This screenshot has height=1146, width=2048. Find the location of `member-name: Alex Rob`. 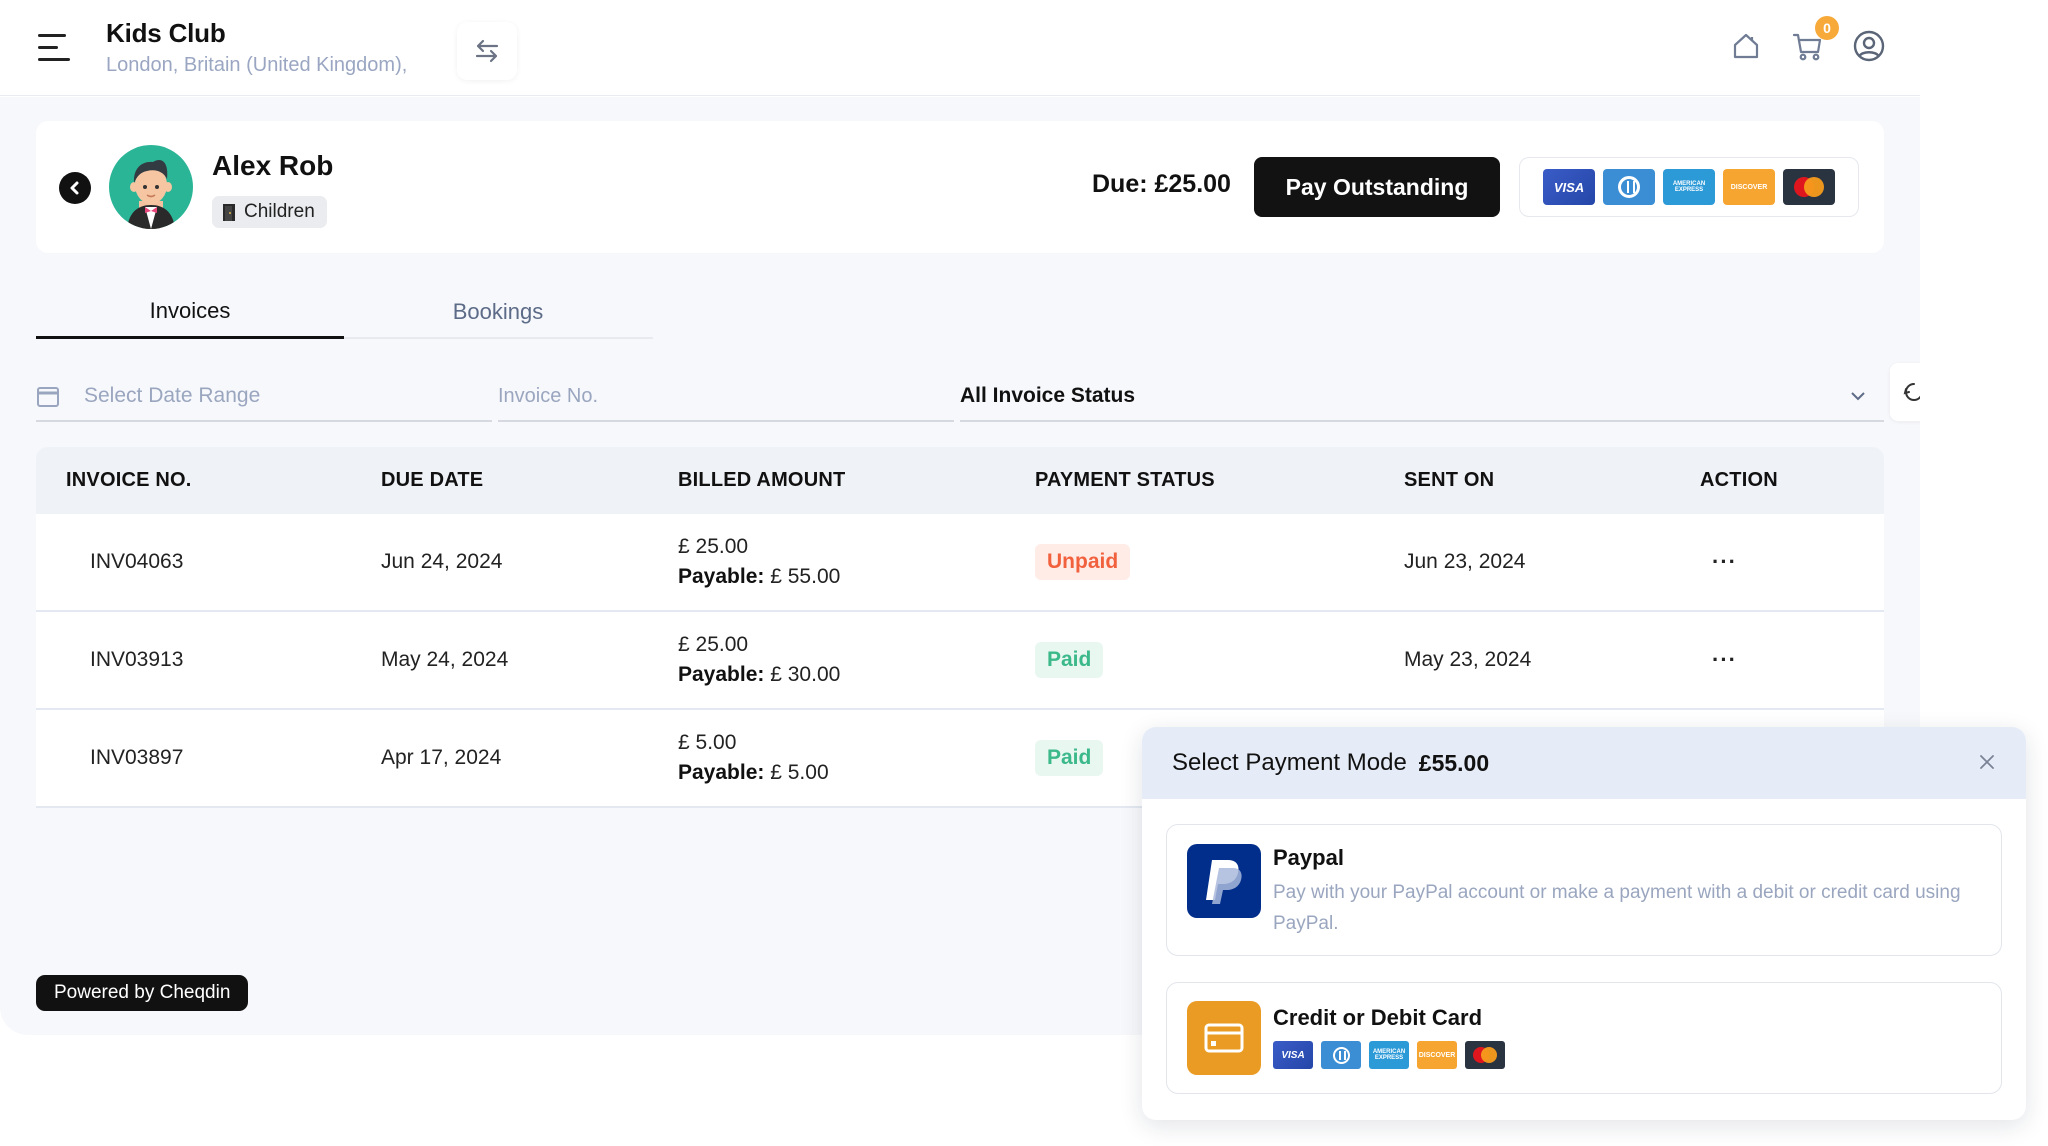

member-name: Alex Rob is located at coordinates (273, 165).